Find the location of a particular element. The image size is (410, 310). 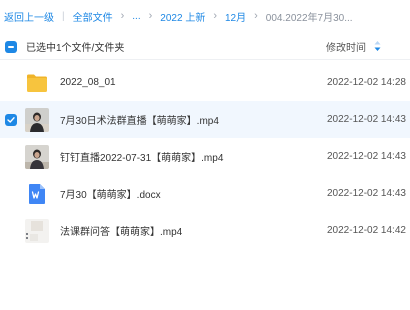

selection-count: 已选中1个文件/文件夹 is located at coordinates (75, 48).